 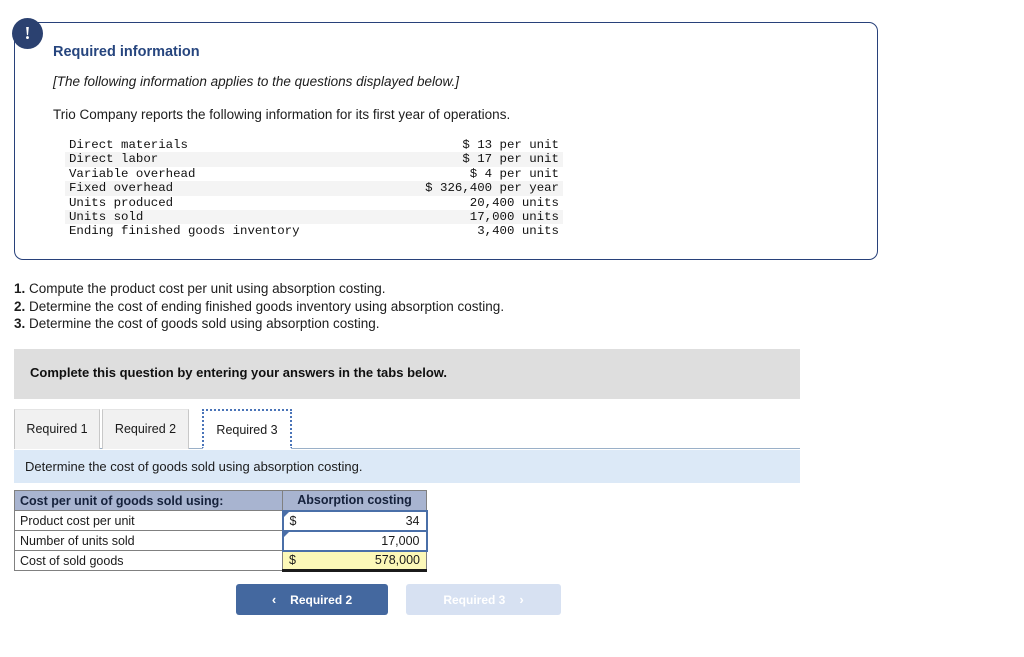 What do you see at coordinates (274, 599) in the screenshot?
I see `chevron-left-icon: ‹` at bounding box center [274, 599].